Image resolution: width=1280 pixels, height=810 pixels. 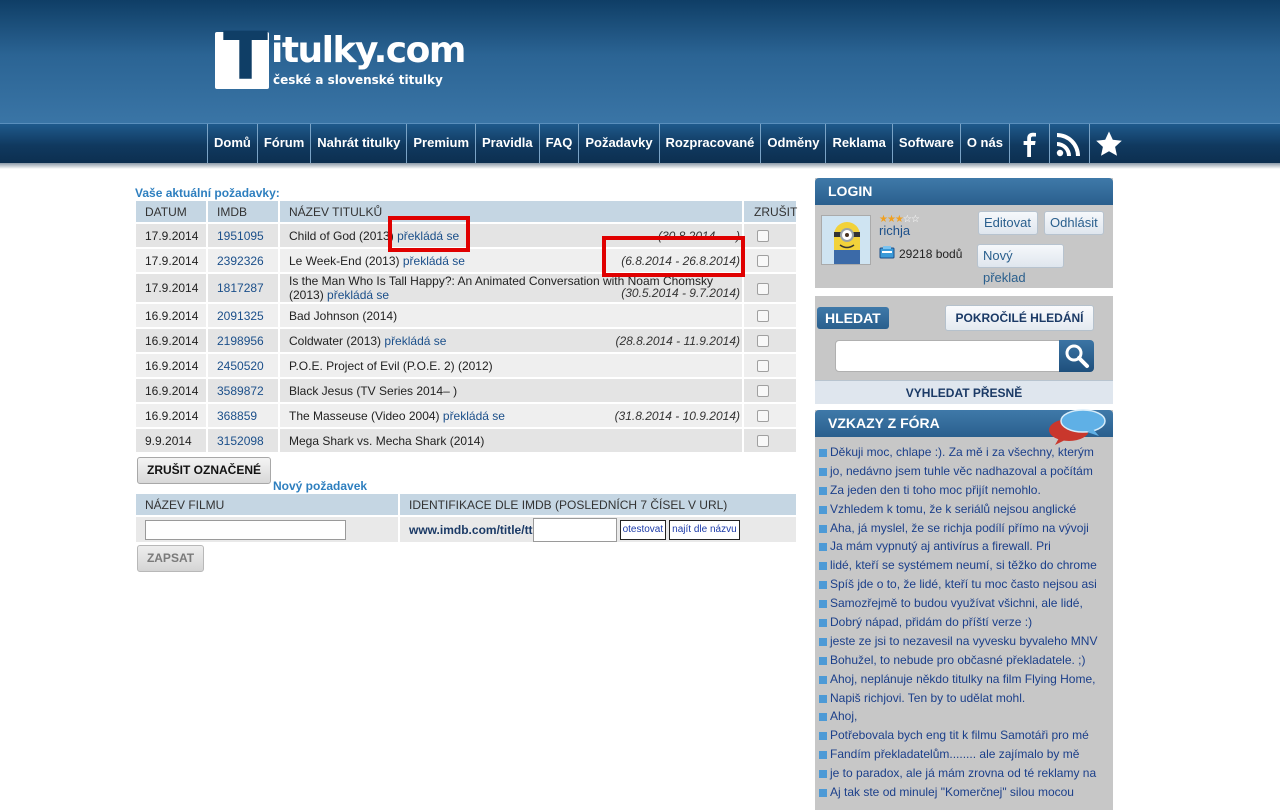 I want to click on nav-rewards: Odměny, so click(x=792, y=144).